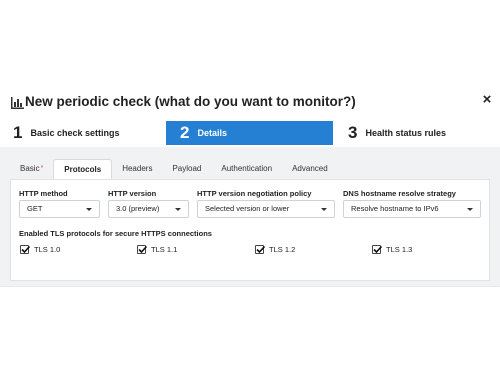 The image size is (500, 375). I want to click on step-health-status-rules: 3 Health status rules, so click(416, 133).